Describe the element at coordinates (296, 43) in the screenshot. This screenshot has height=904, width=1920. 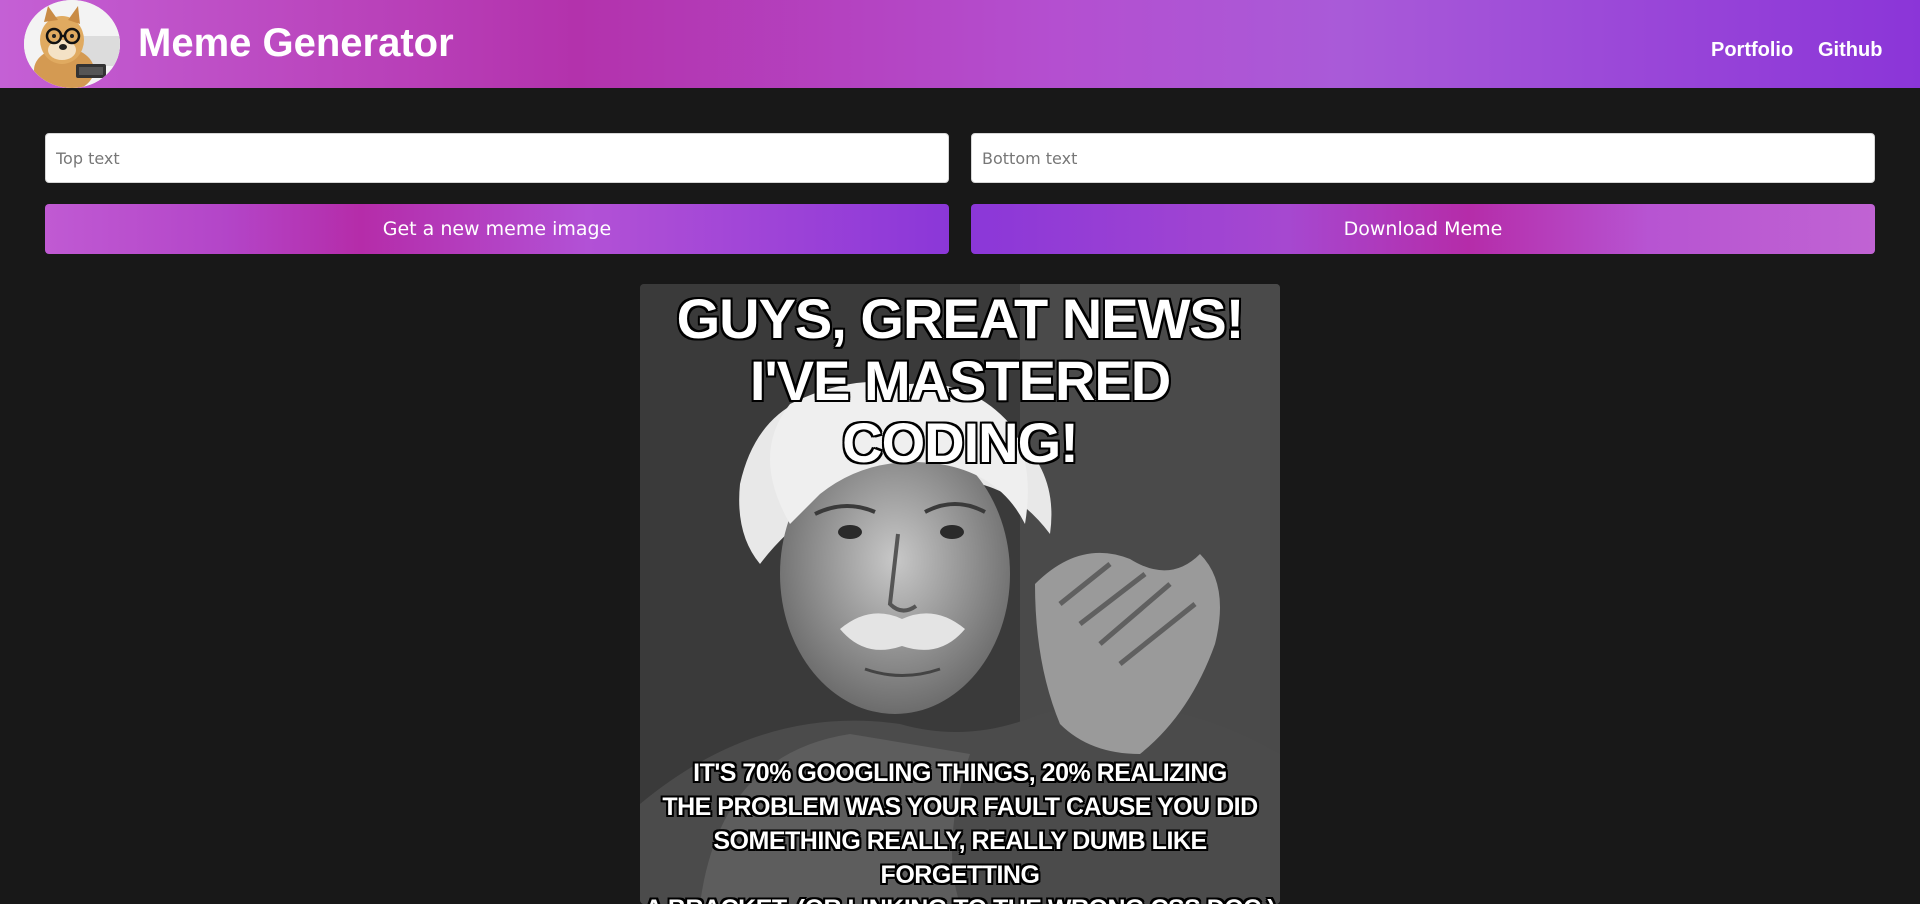
I see `app-title: Meme Generator` at that location.